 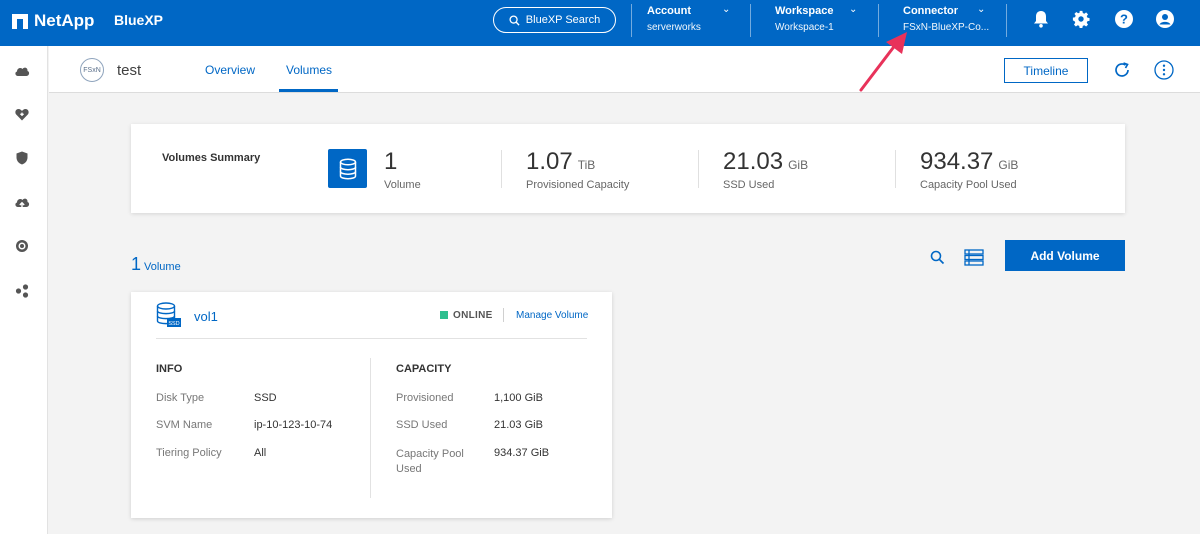 What do you see at coordinates (402, 185) in the screenshot?
I see `stat-caption: Volume` at bounding box center [402, 185].